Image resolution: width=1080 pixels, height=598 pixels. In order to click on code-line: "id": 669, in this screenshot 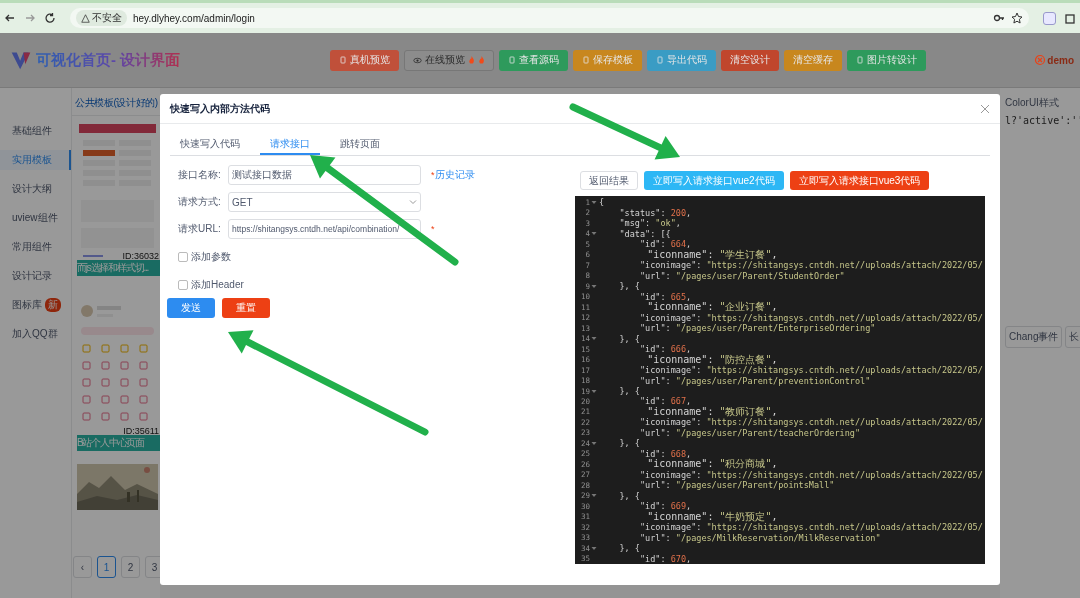, I will do `click(665, 506)`.